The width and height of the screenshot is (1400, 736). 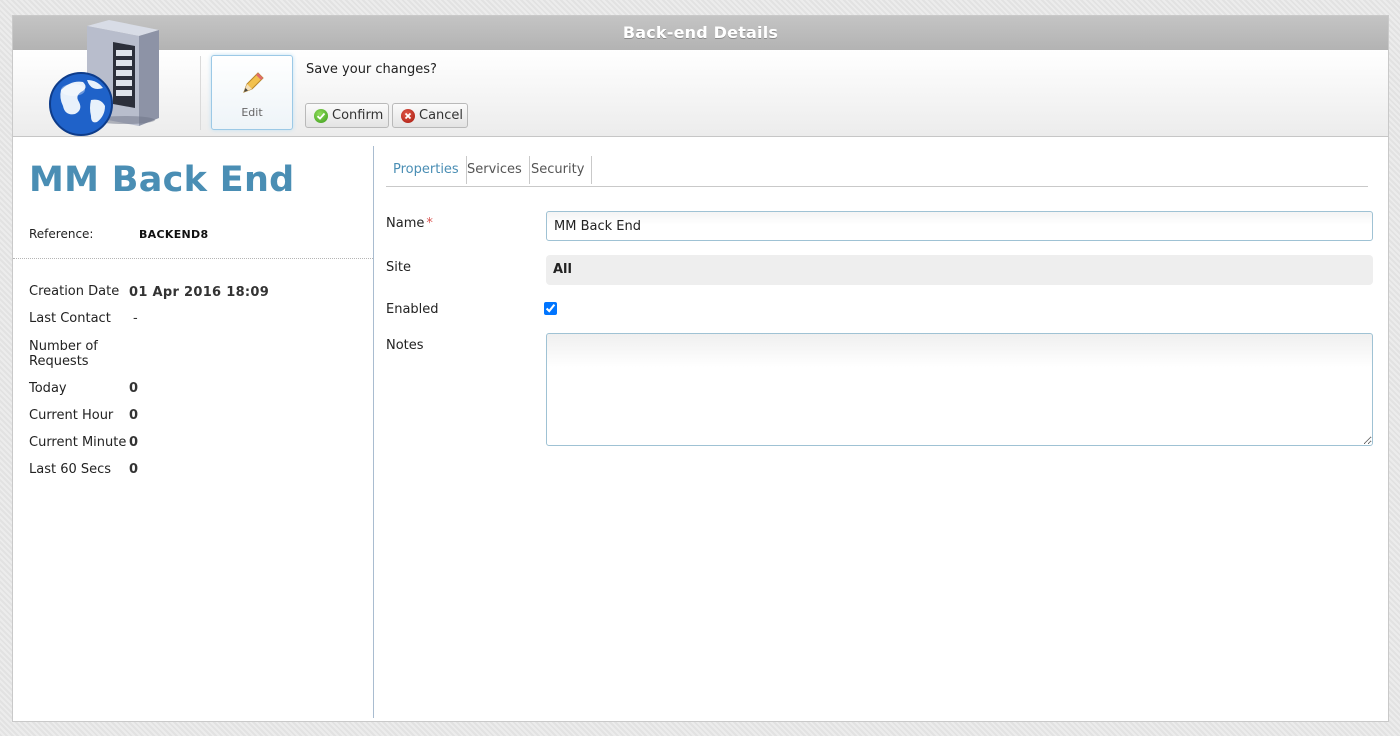 I want to click on notes-label: Notes, so click(x=405, y=345).